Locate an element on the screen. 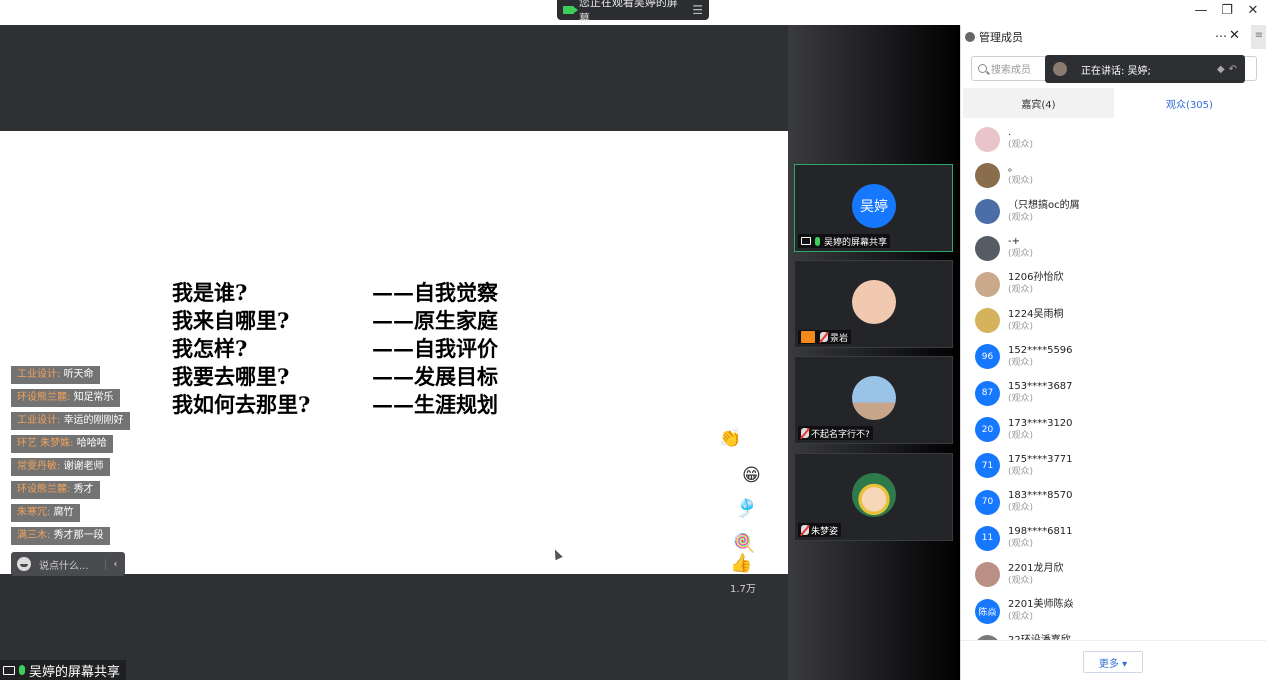 The height and width of the screenshot is (680, 1266). panel-header: 管理成员 ⋯ ✕ ≡ is located at coordinates (1113, 37).